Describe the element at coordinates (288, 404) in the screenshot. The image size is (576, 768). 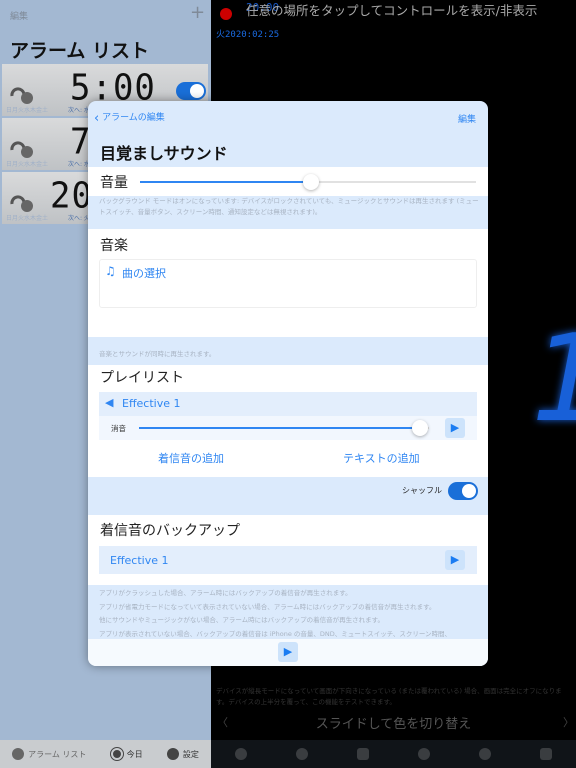
I see `playlist-item: ◀ Effective 1` at that location.